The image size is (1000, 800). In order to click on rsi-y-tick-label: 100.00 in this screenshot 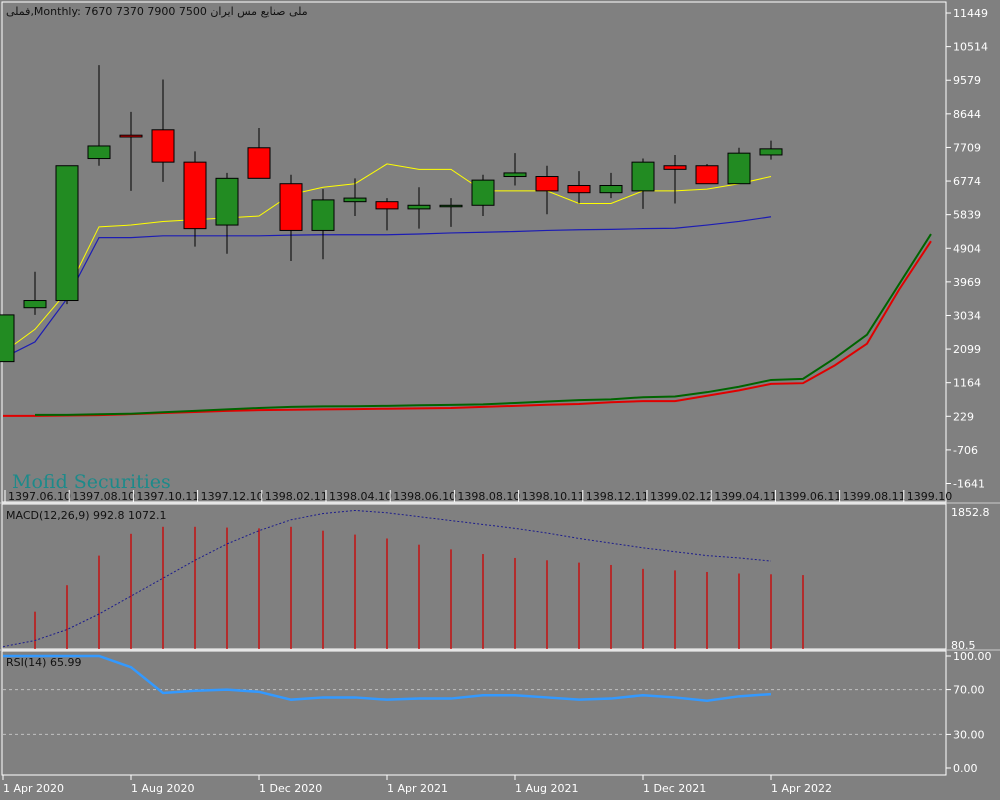, I will do `click(972, 656)`.